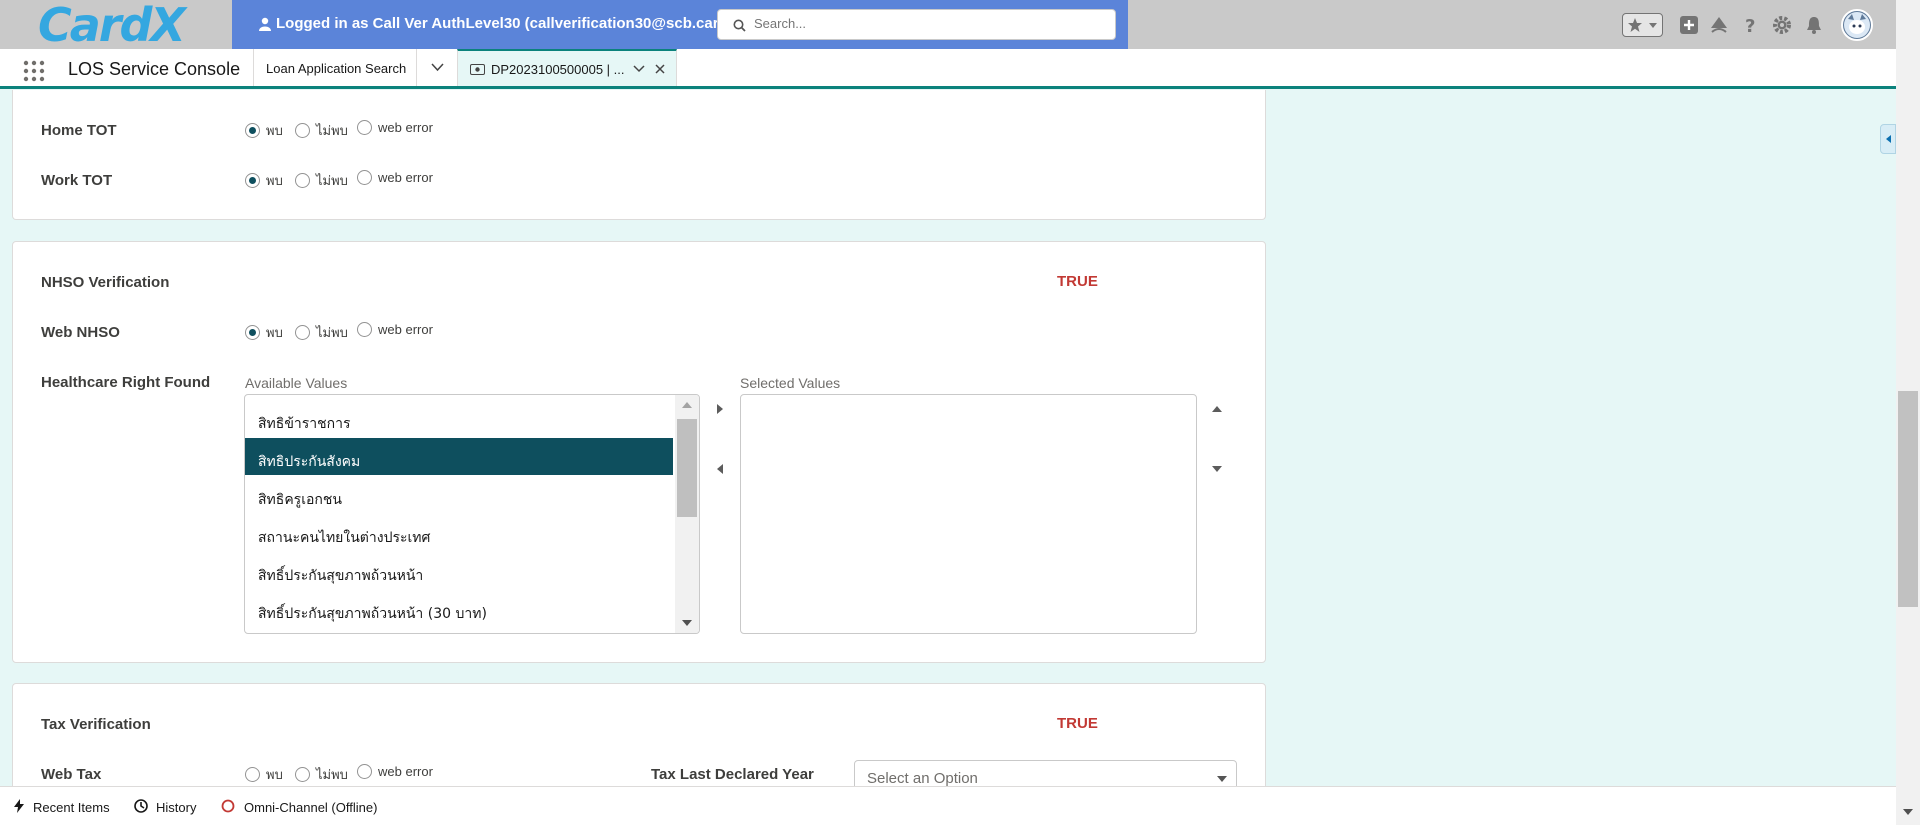 Image resolution: width=1920 pixels, height=825 pixels. I want to click on user-avatar, so click(1857, 25).